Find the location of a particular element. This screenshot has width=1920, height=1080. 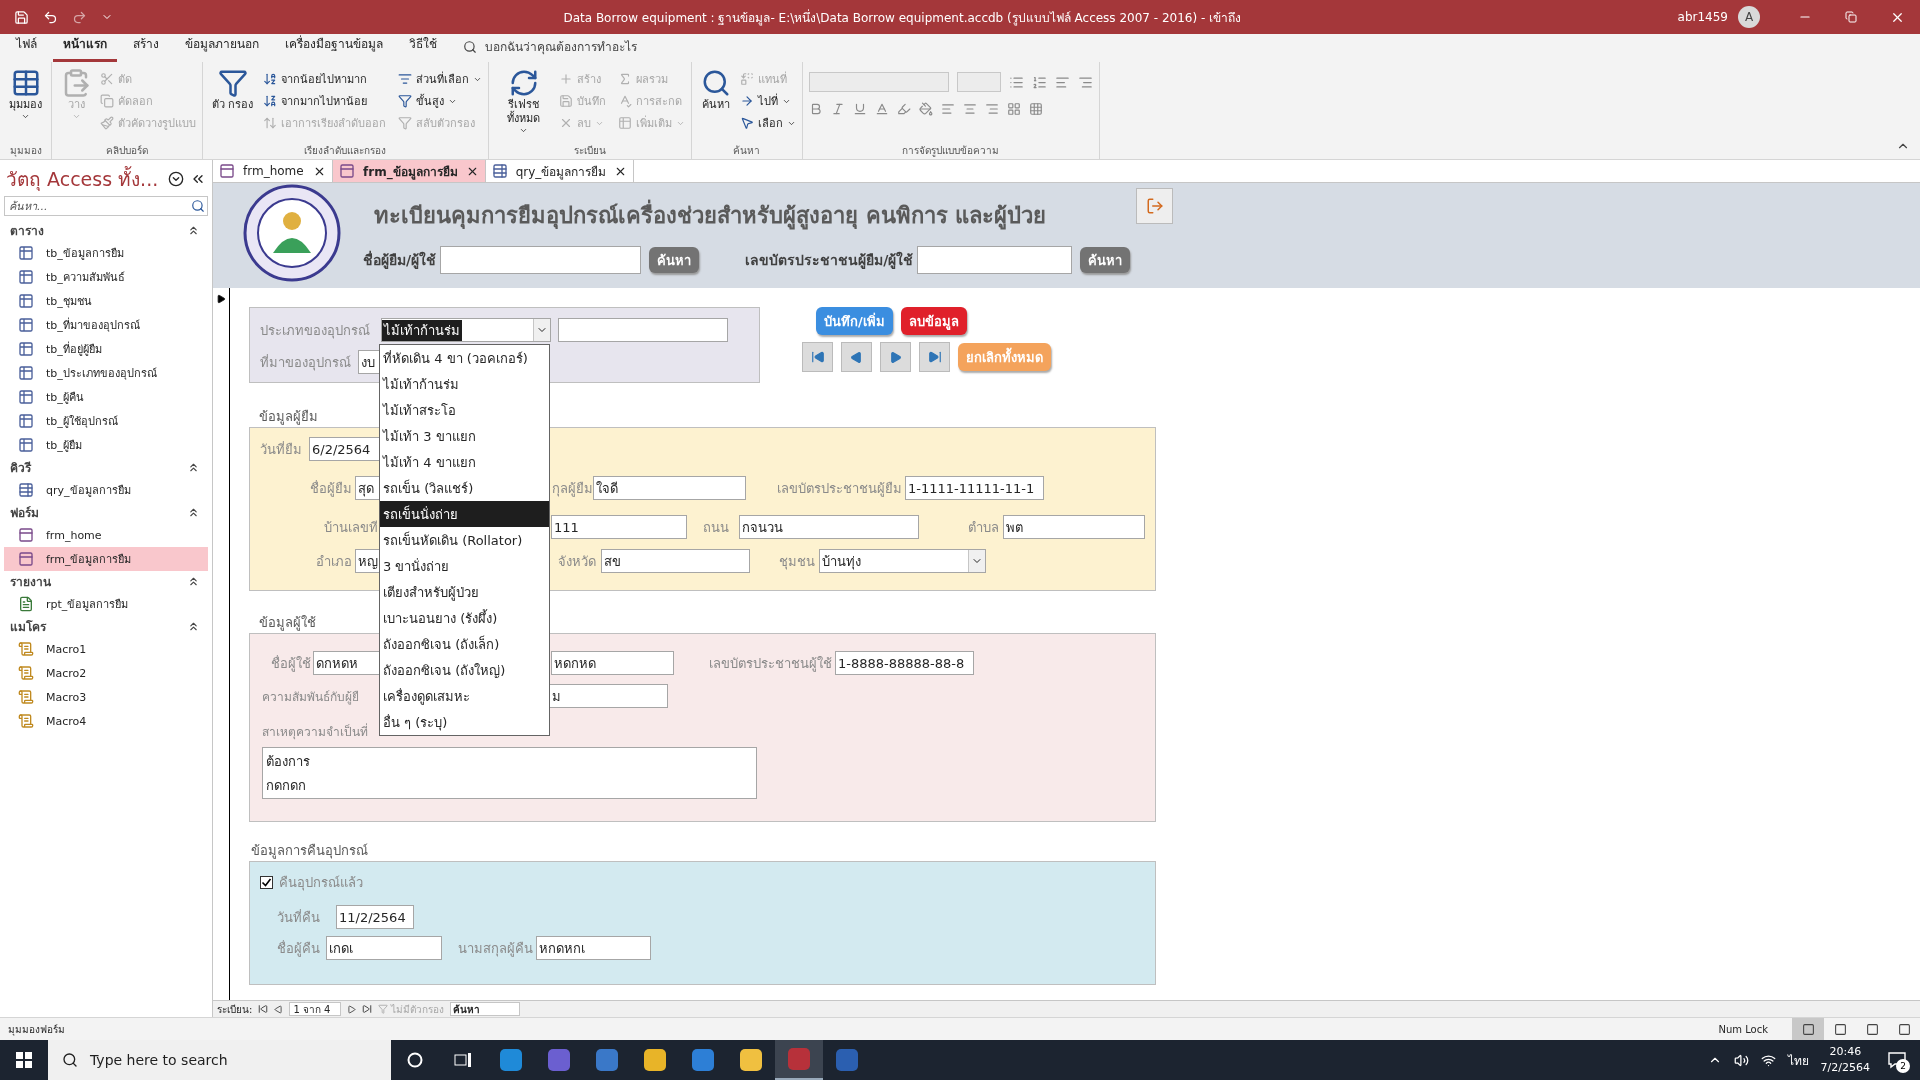

avatar: A is located at coordinates (1749, 17).